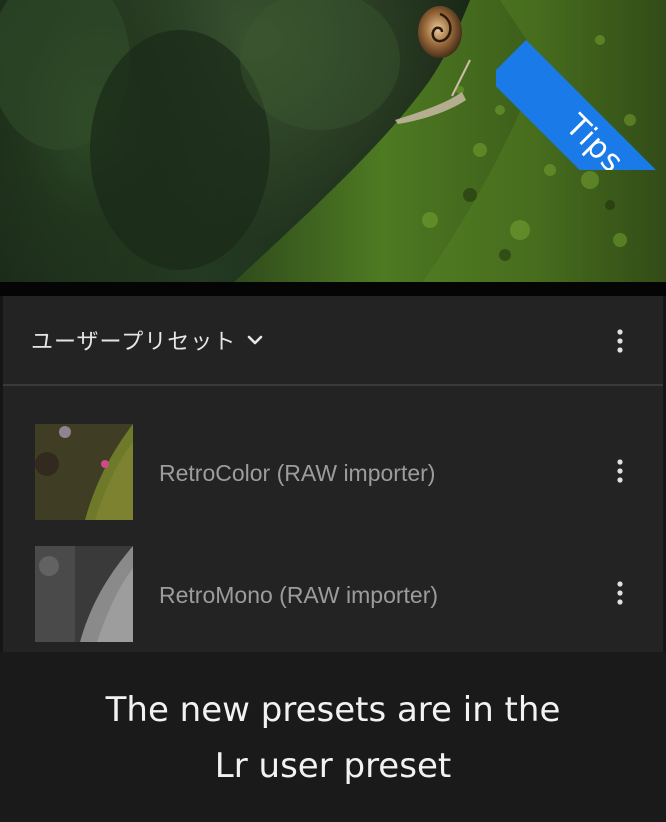 Image resolution: width=666 pixels, height=822 pixels. Describe the element at coordinates (333, 341) in the screenshot. I see `preset-group-header: ユーザープリセット` at that location.